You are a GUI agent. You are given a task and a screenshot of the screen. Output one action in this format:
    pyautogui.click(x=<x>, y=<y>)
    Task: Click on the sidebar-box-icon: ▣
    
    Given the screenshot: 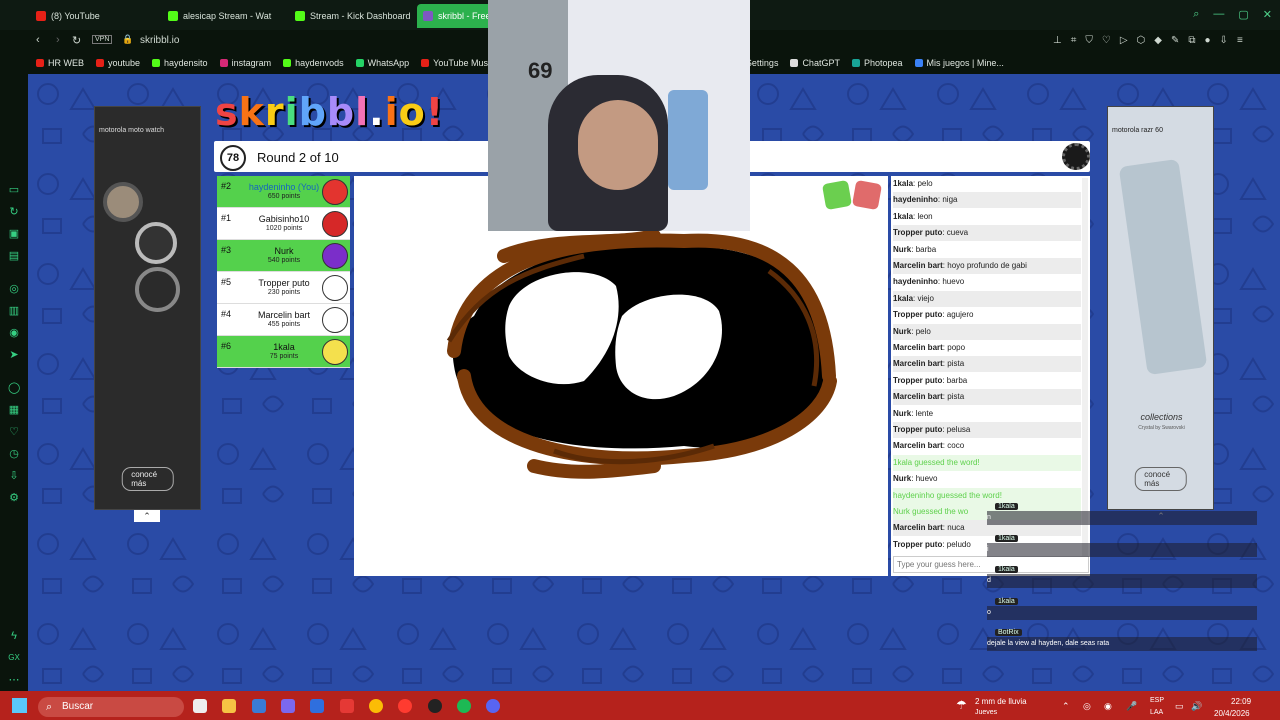 What is the action you would take?
    pyautogui.click(x=14, y=234)
    